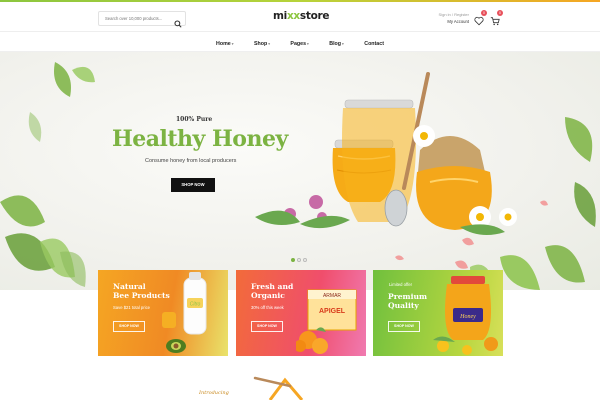 The width and height of the screenshot is (600, 400). What do you see at coordinates (332, 311) in the screenshot?
I see `box-name: APIGEL` at bounding box center [332, 311].